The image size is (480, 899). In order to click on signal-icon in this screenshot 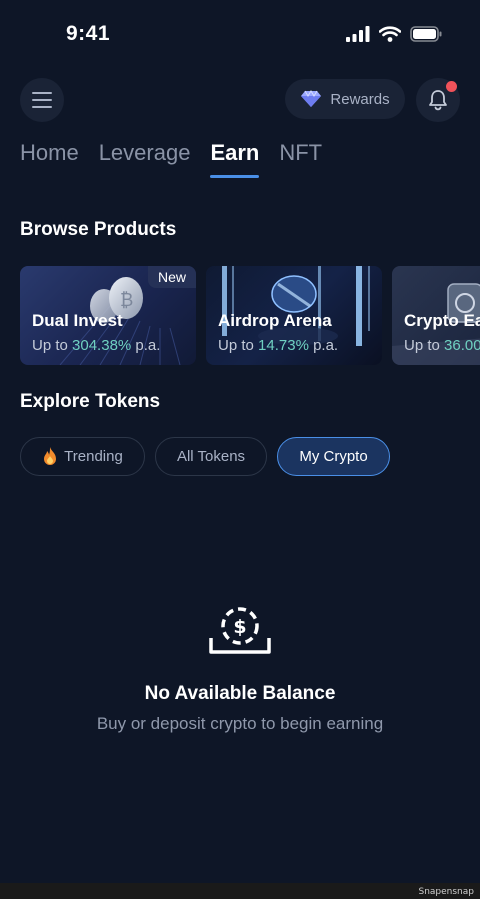, I will do `click(358, 34)`.